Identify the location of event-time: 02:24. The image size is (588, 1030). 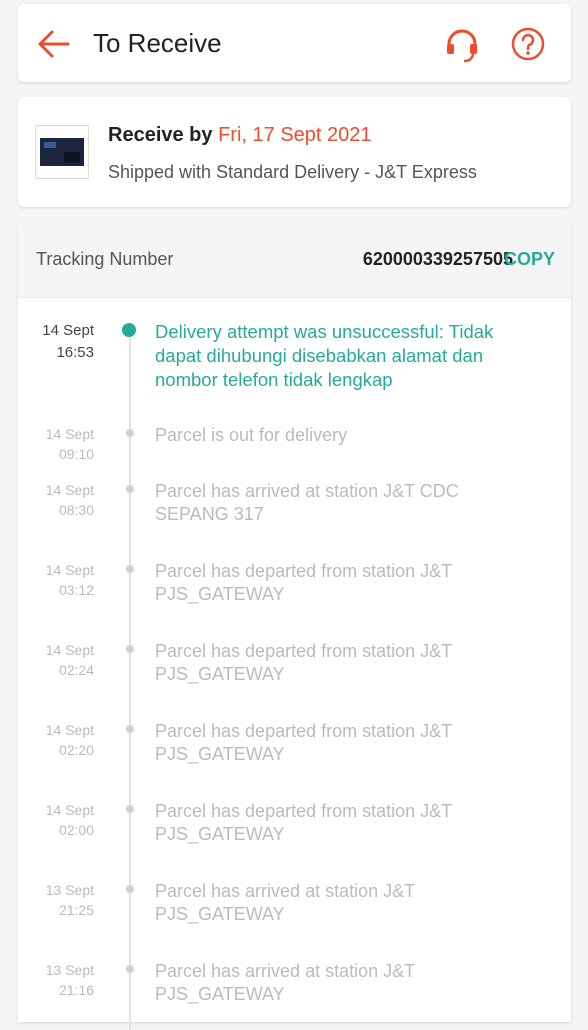
(76, 670).